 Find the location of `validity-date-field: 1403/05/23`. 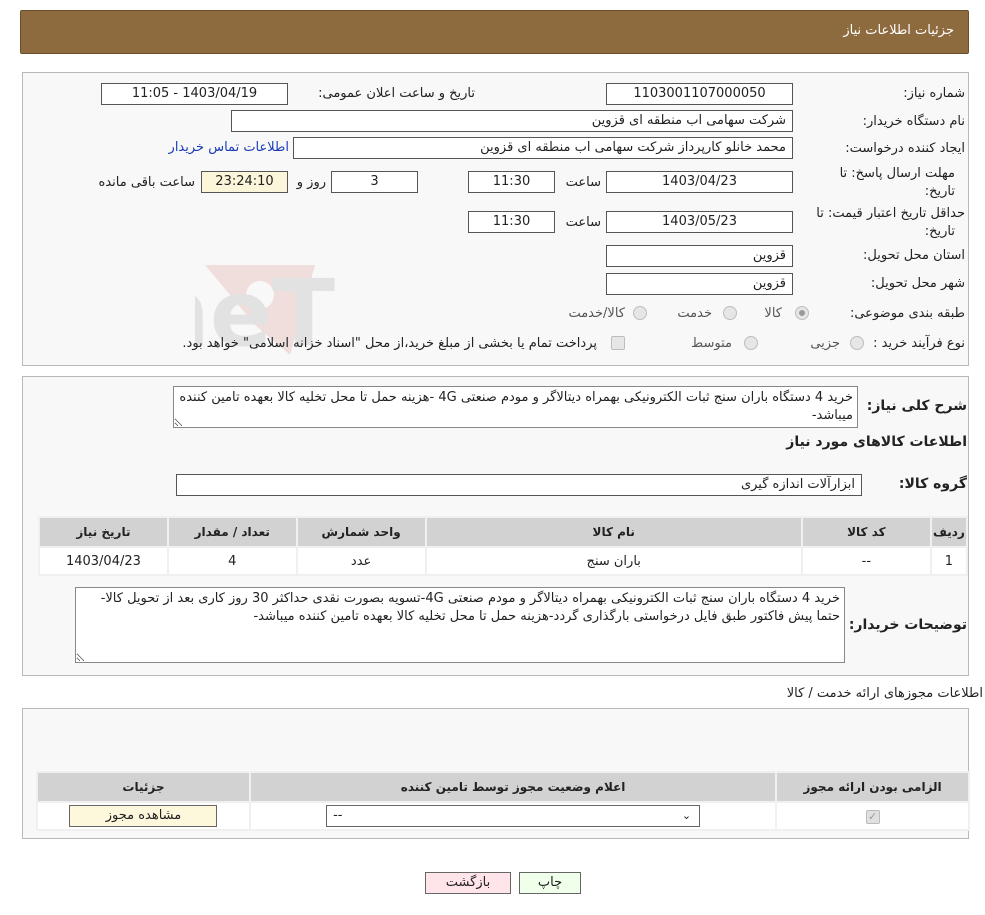

validity-date-field: 1403/05/23 is located at coordinates (699, 222).